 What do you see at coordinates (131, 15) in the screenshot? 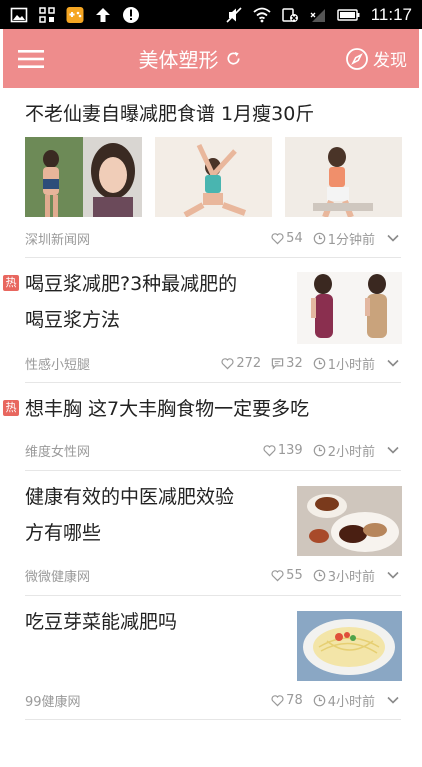
I see `alert-icon` at bounding box center [131, 15].